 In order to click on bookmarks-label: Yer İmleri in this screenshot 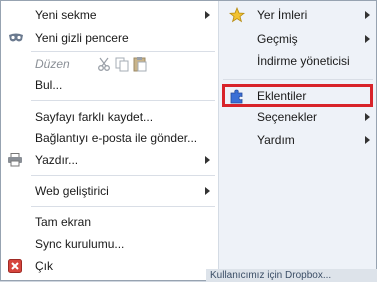, I will do `click(282, 15)`.